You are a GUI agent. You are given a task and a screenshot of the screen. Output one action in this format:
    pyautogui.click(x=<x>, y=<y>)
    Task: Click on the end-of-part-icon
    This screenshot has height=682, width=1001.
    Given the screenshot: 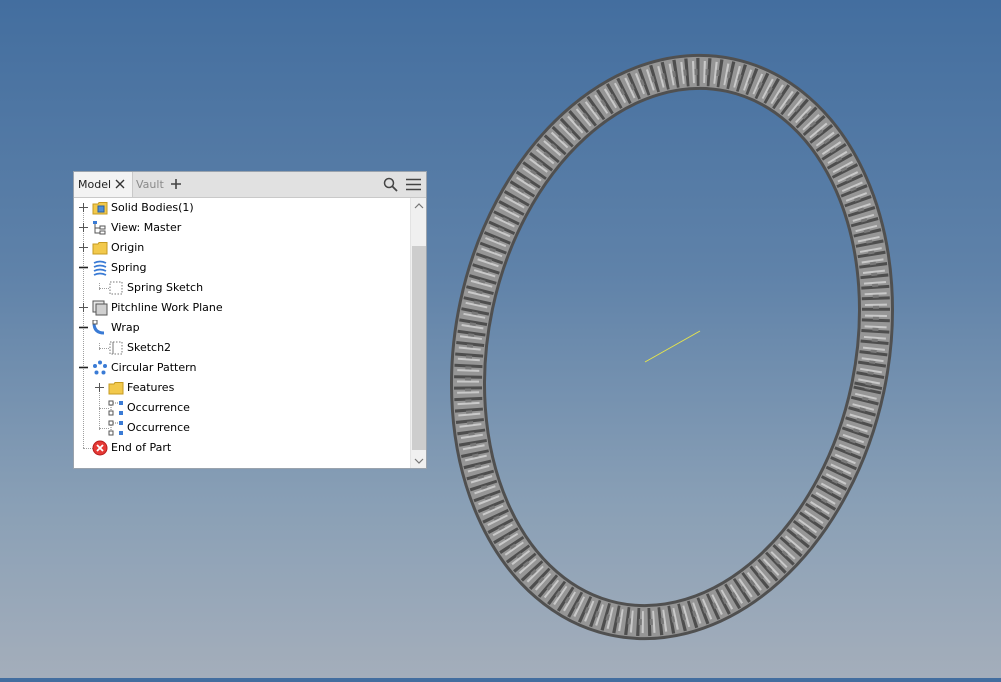 What is the action you would take?
    pyautogui.click(x=100, y=448)
    